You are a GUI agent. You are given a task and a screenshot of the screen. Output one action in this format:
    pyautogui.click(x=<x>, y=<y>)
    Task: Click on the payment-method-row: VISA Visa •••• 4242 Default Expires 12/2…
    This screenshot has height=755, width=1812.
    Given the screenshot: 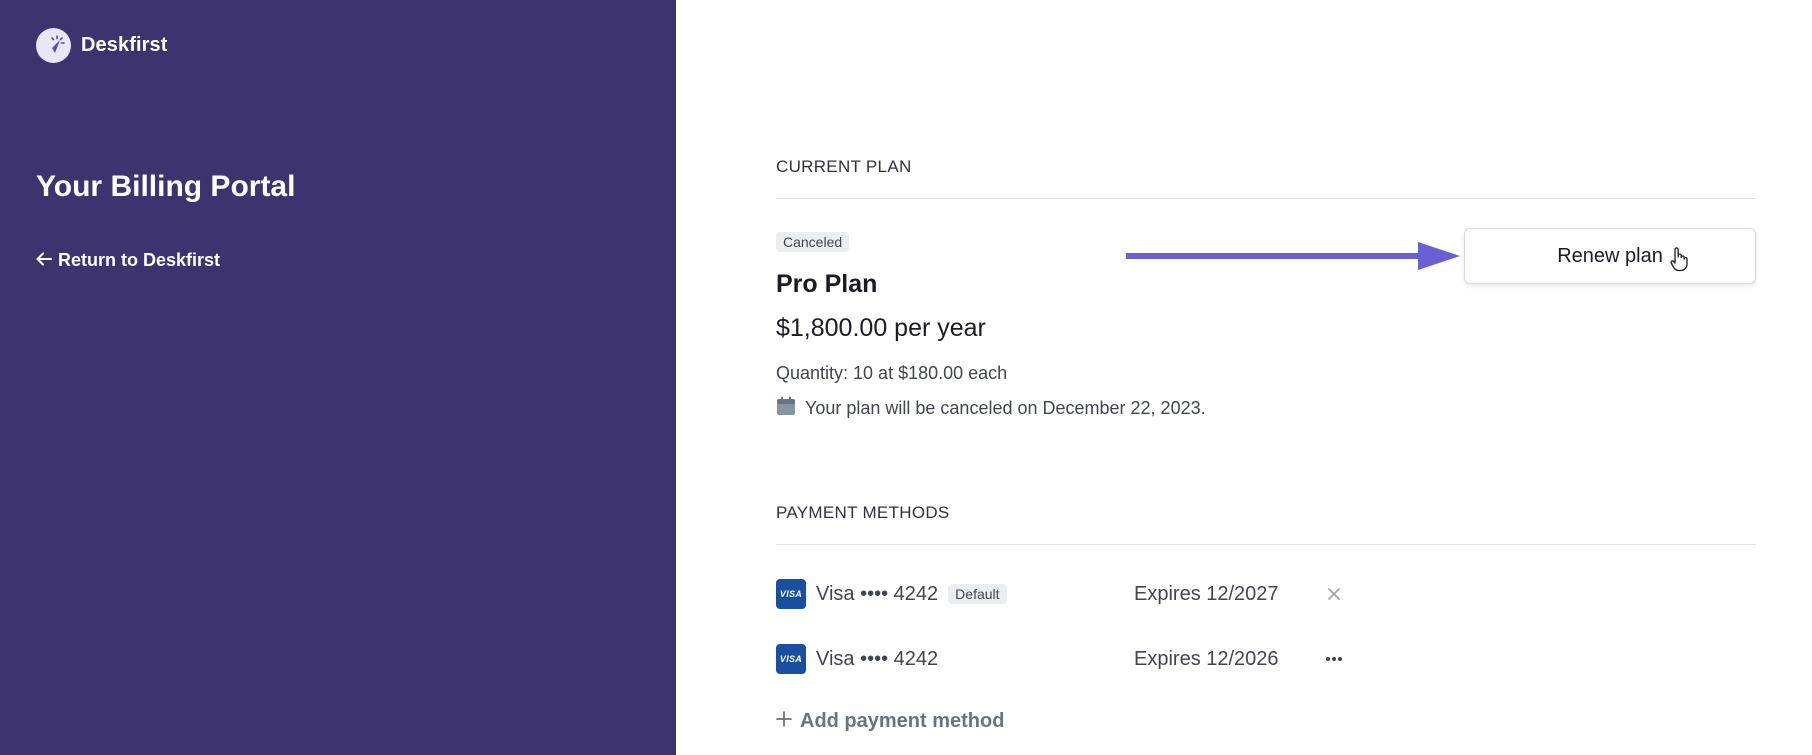 What is the action you would take?
    pyautogui.click(x=1126, y=594)
    